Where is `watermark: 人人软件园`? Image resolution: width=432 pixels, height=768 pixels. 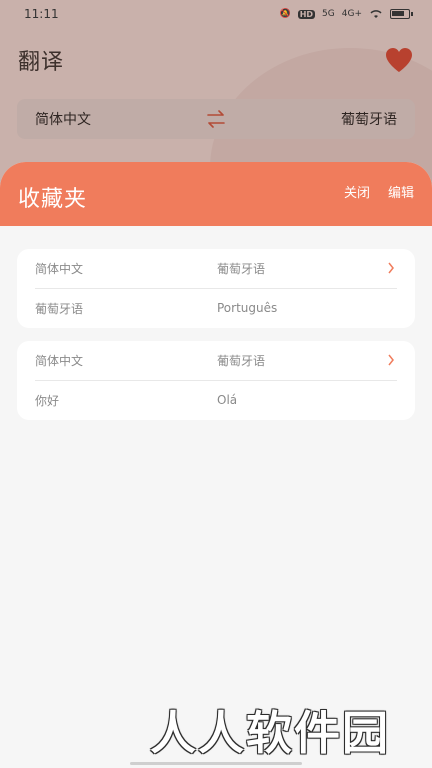
watermark: 人人软件园 is located at coordinates (270, 733).